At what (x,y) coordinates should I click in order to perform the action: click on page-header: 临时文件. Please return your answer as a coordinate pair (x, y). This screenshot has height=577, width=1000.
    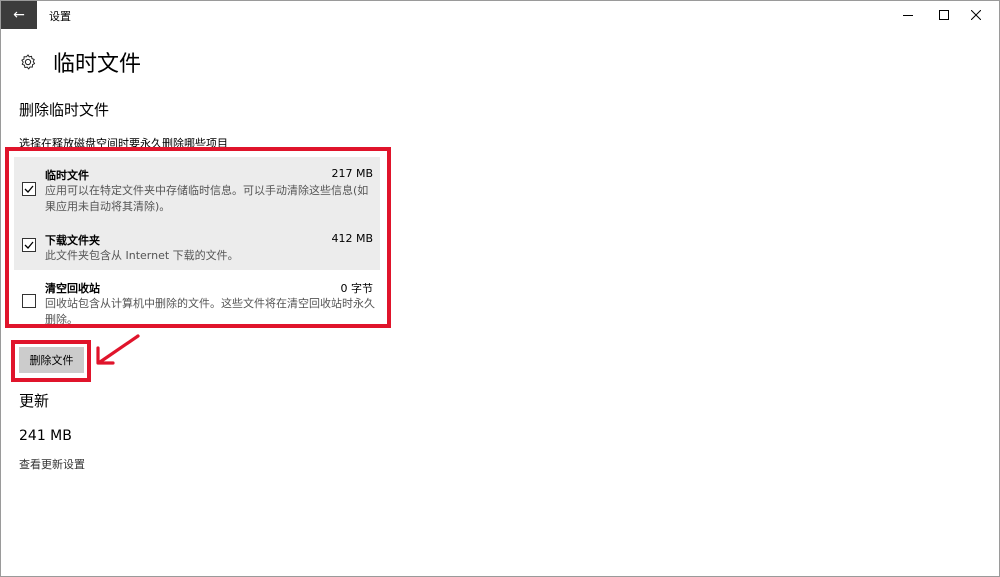
    Looking at the image, I should click on (80, 62).